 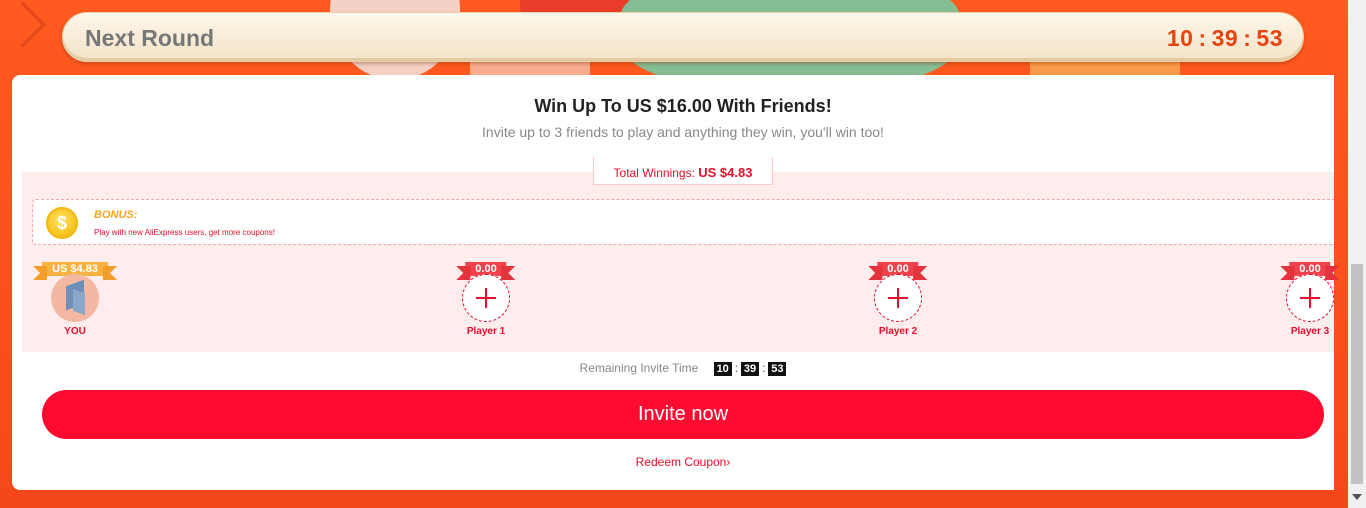 I want to click on redeem-coupon-link: Redeem Coupon›, so click(x=683, y=462).